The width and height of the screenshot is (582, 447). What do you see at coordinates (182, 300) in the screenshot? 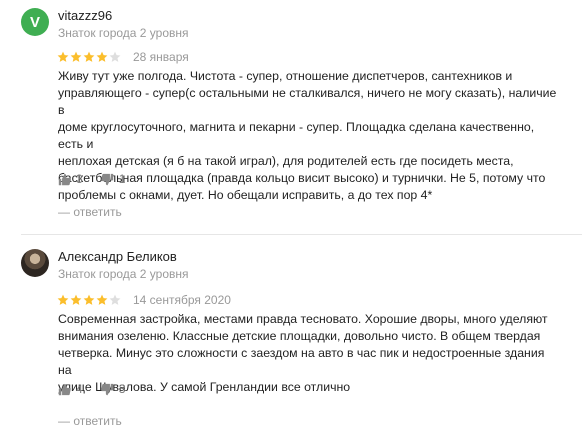
I see `review-date: 14 сентября 2020` at bounding box center [182, 300].